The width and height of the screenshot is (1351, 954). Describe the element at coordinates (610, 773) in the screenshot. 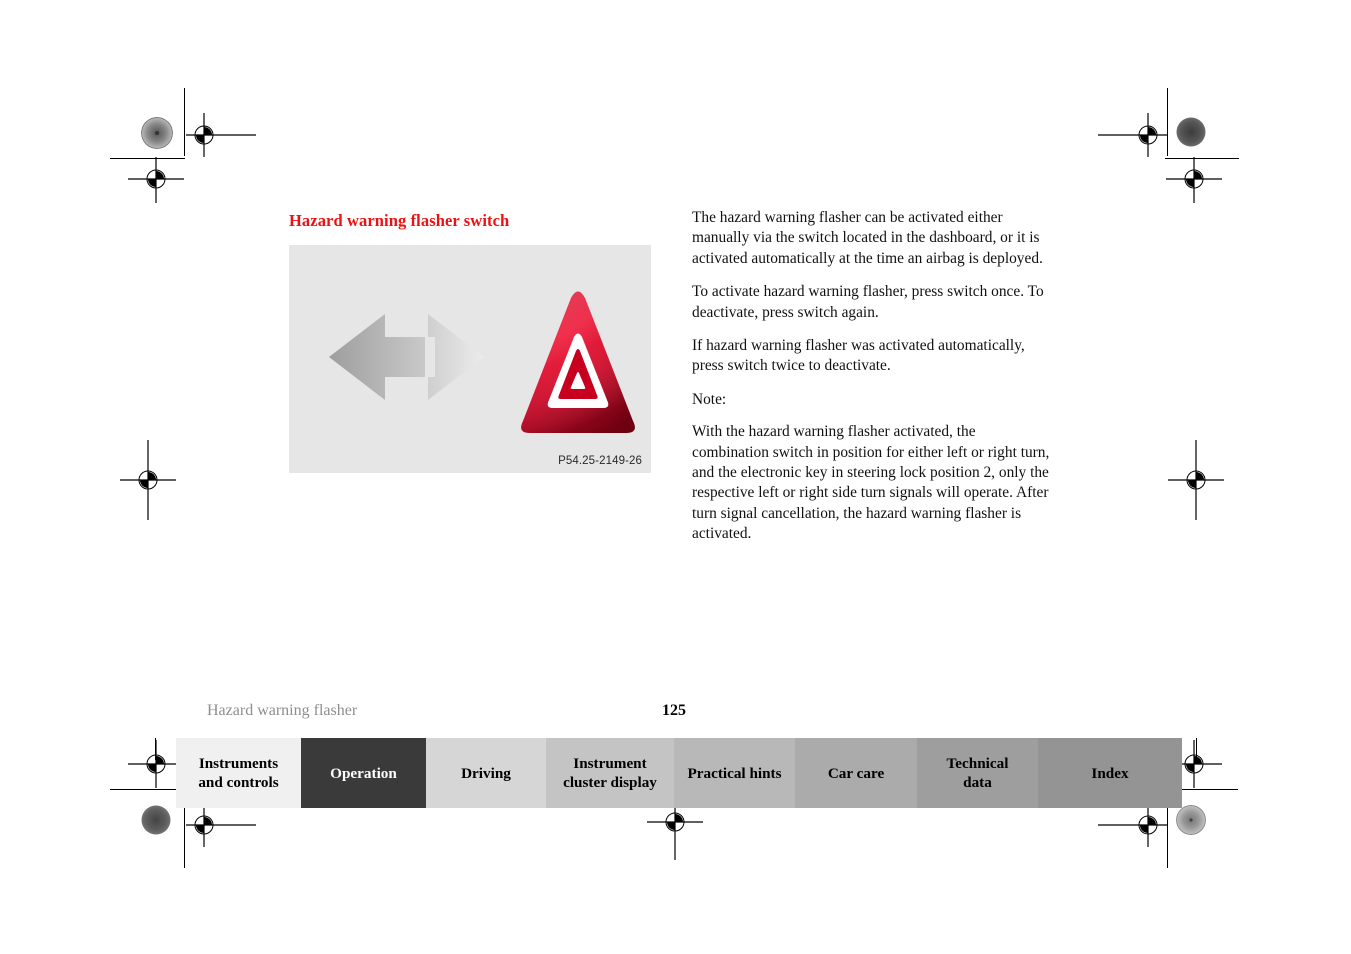

I see `tab-instrument-cluster-display: Instrument cluster display` at that location.